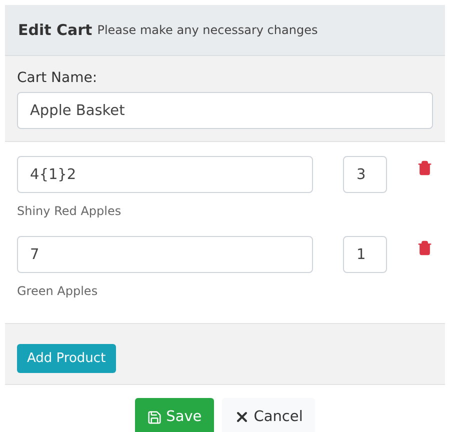 Image resolution: width=450 pixels, height=432 pixels. I want to click on product-code-field: 4{1}2, so click(165, 174).